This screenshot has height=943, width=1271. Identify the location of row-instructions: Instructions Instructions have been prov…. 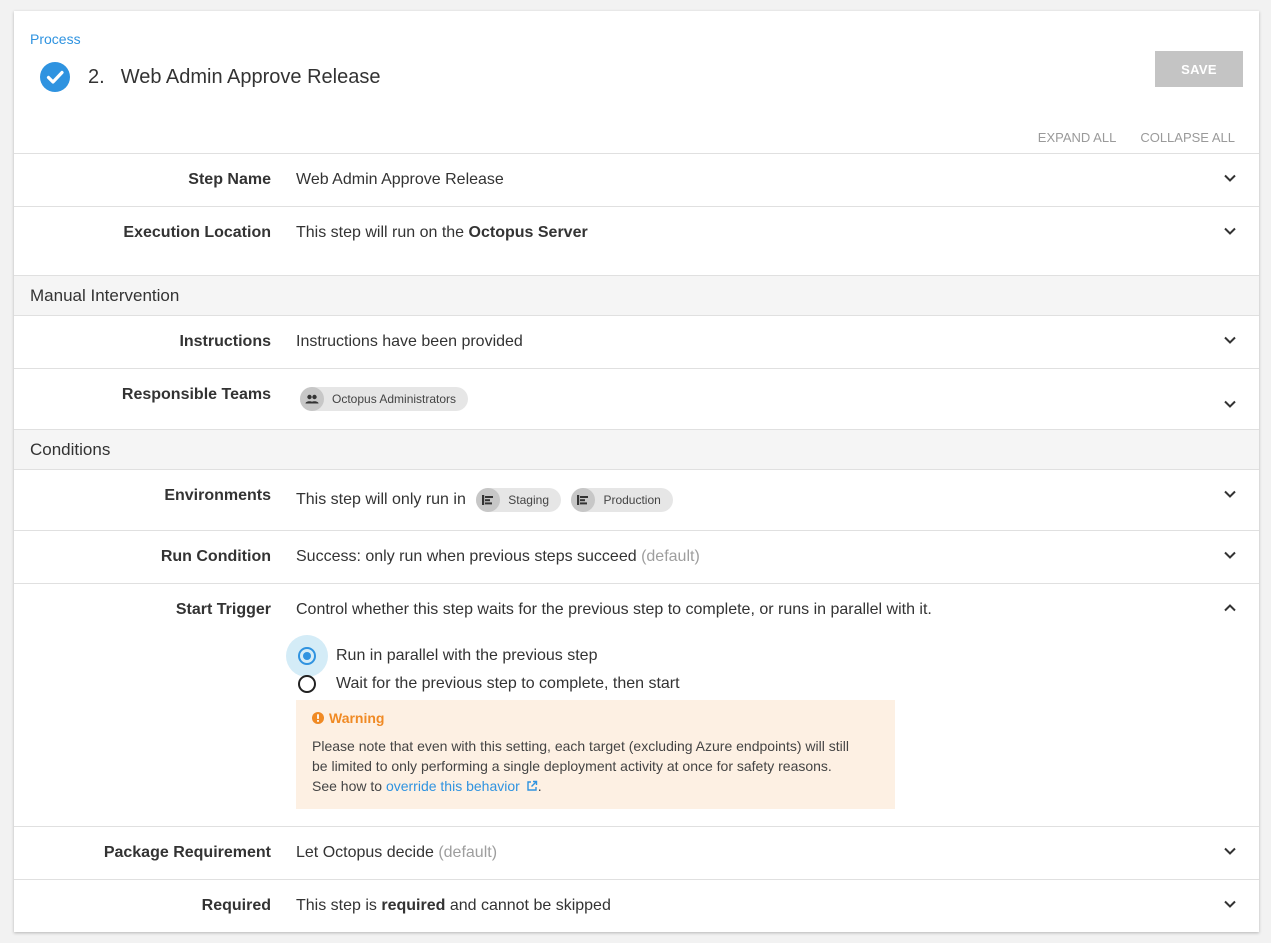
(636, 341).